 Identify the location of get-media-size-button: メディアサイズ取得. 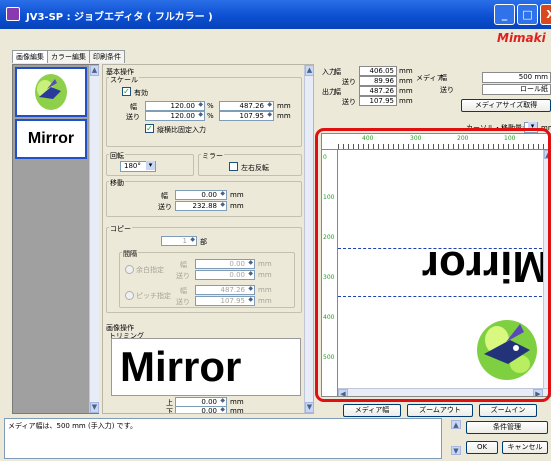
(506, 105).